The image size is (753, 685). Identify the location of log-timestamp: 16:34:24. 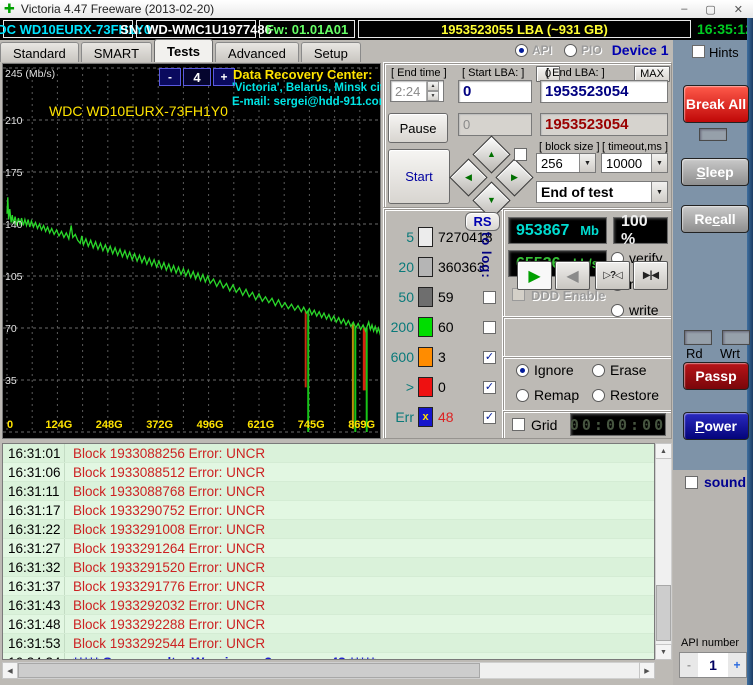
(34, 656).